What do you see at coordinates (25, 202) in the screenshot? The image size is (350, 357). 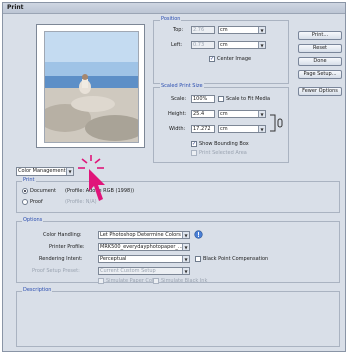 I see `proof-radio` at bounding box center [25, 202].